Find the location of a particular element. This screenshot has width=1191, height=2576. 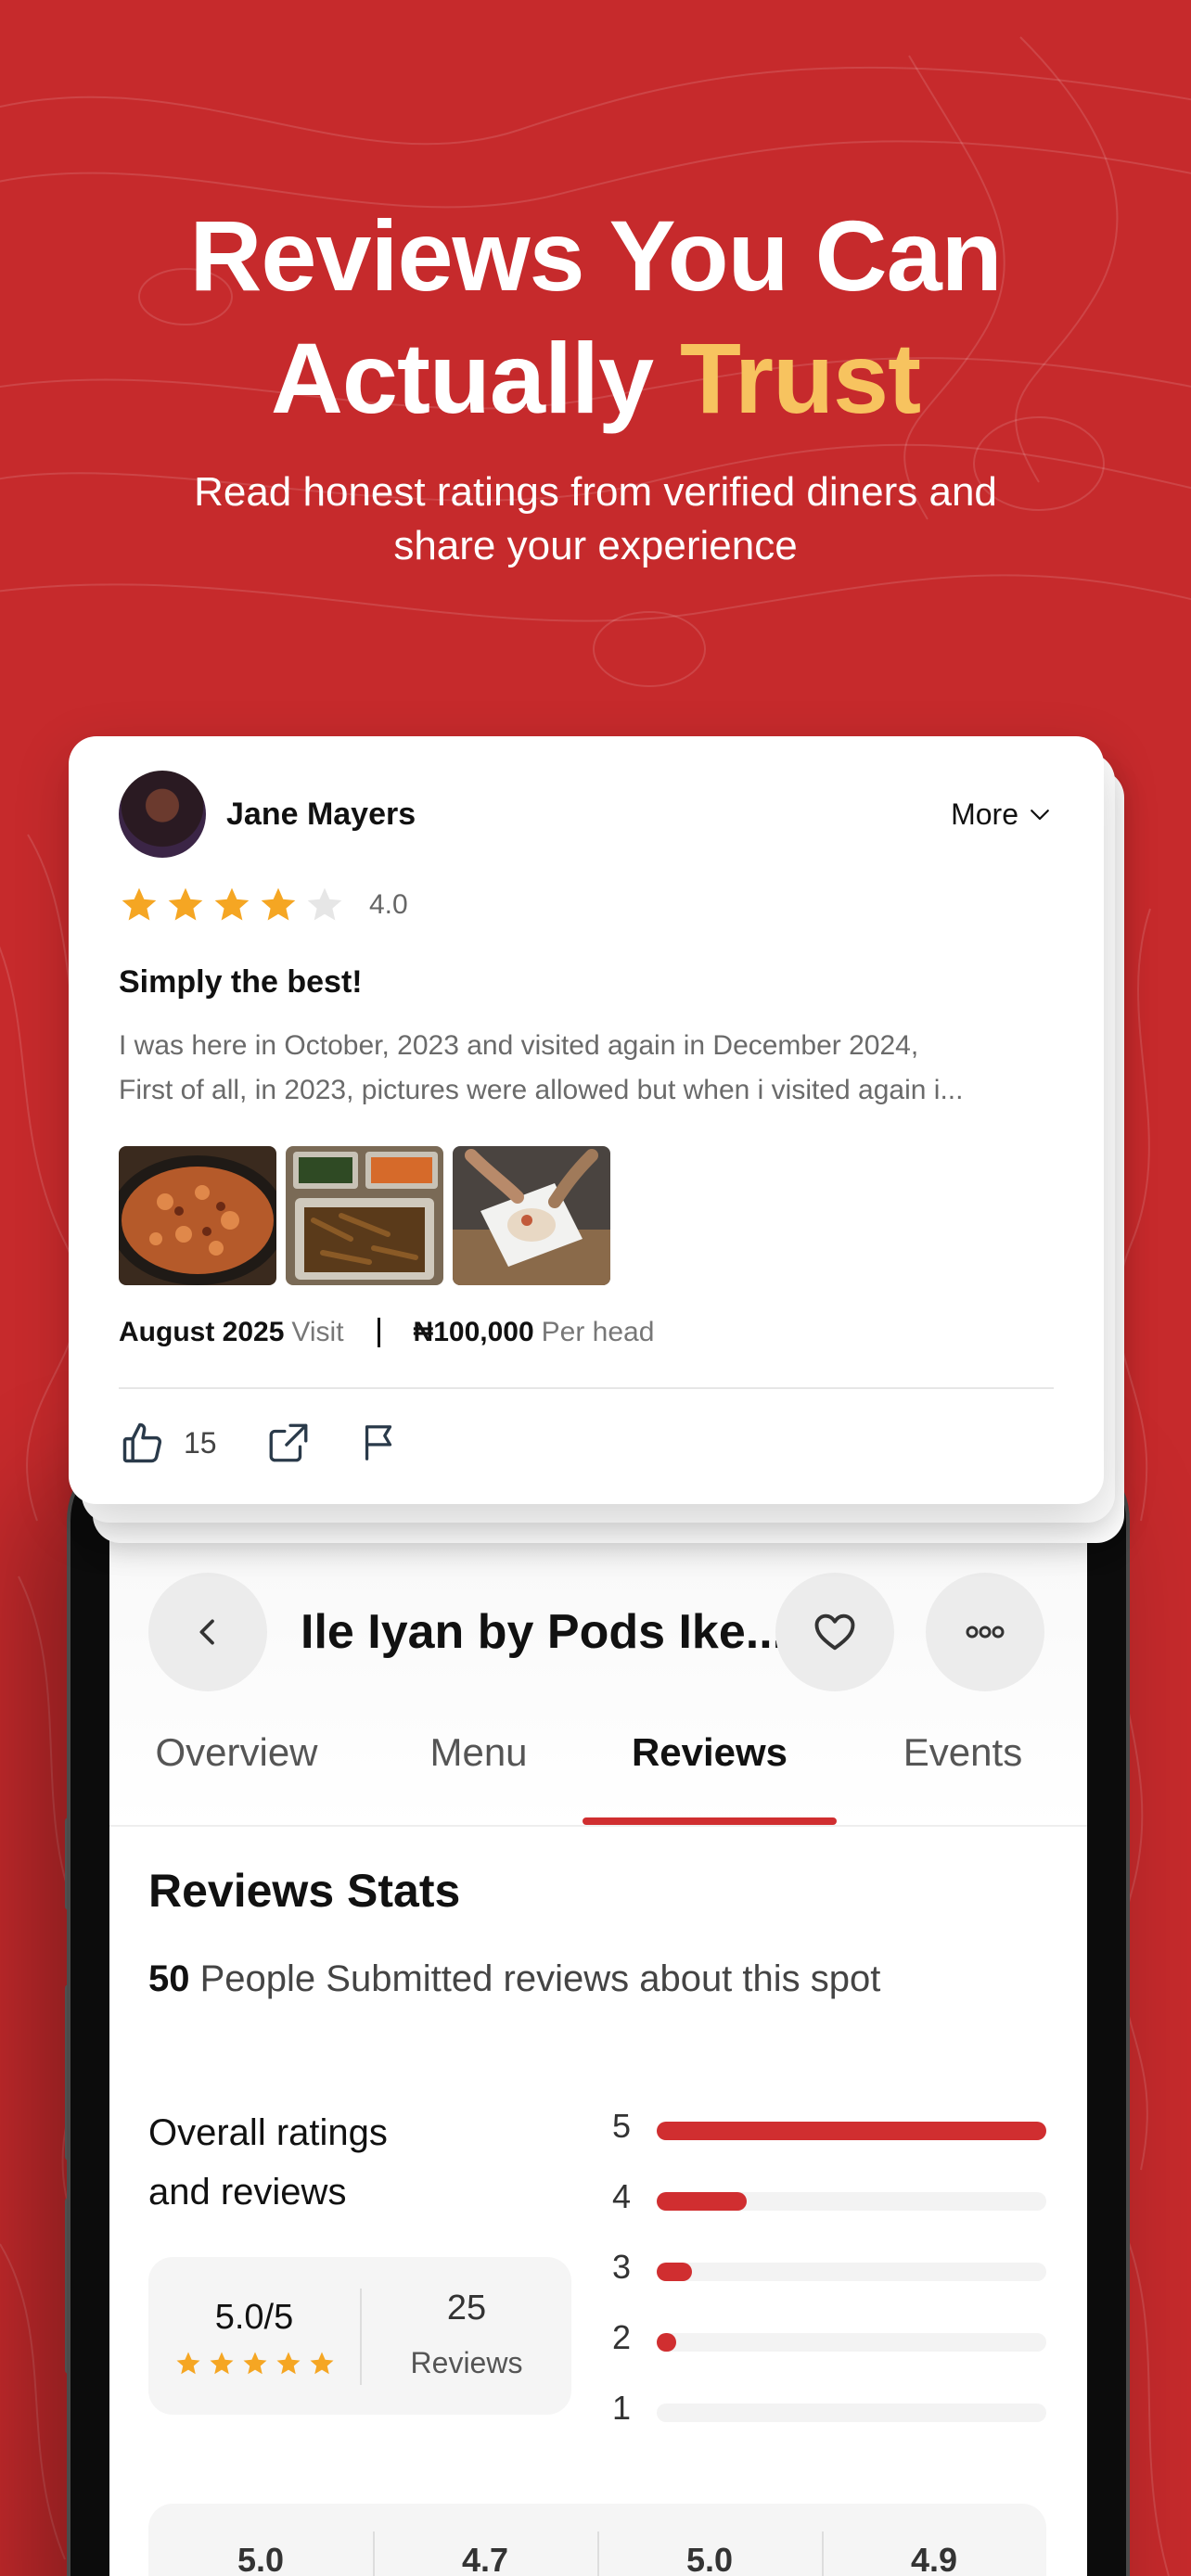

rating-bar-row: 4 is located at coordinates (834, 2201).